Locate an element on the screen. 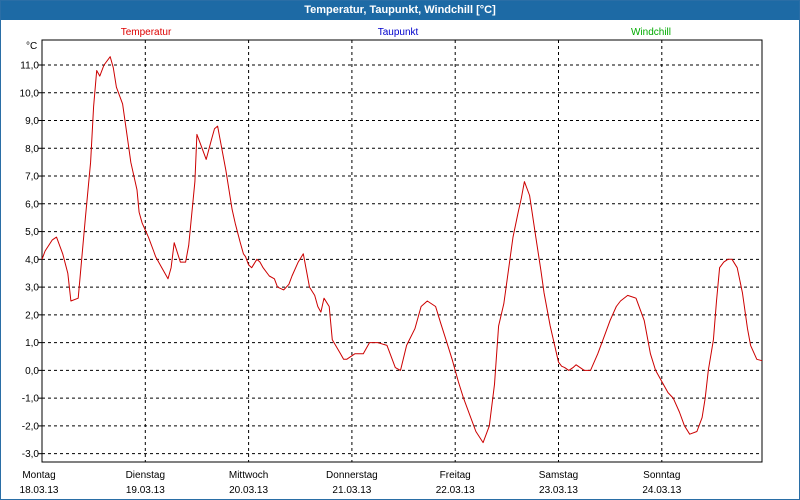 This screenshot has height=500, width=800. y-axis-unit: °C is located at coordinates (31, 46).